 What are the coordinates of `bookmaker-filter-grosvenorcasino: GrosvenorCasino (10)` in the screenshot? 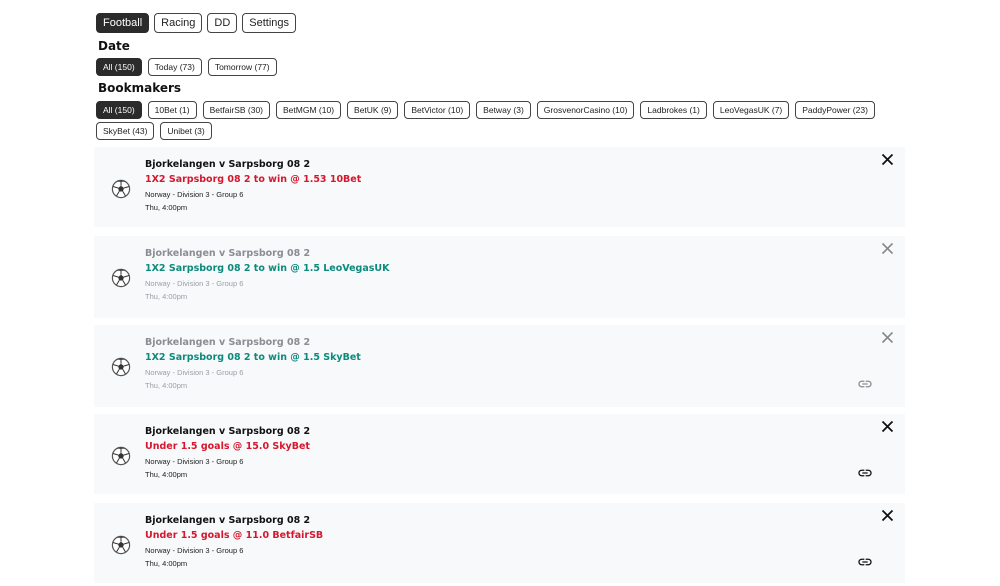 It's located at (585, 110).